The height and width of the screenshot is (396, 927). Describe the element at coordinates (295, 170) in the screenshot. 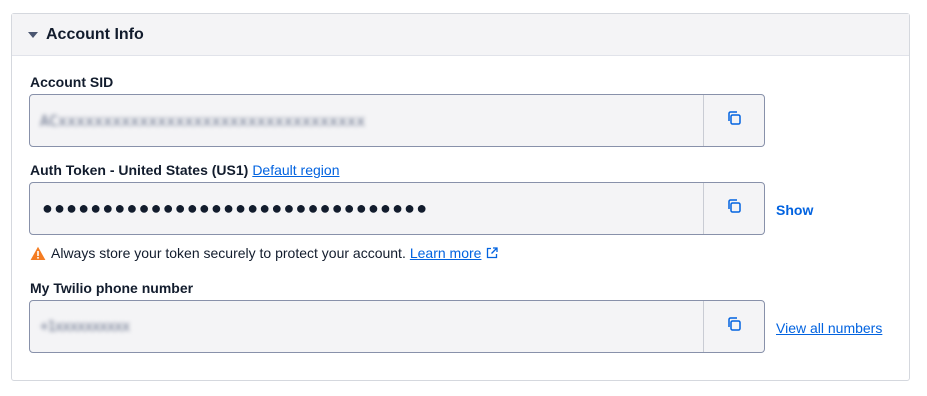

I see `default-region-link: Default region` at that location.